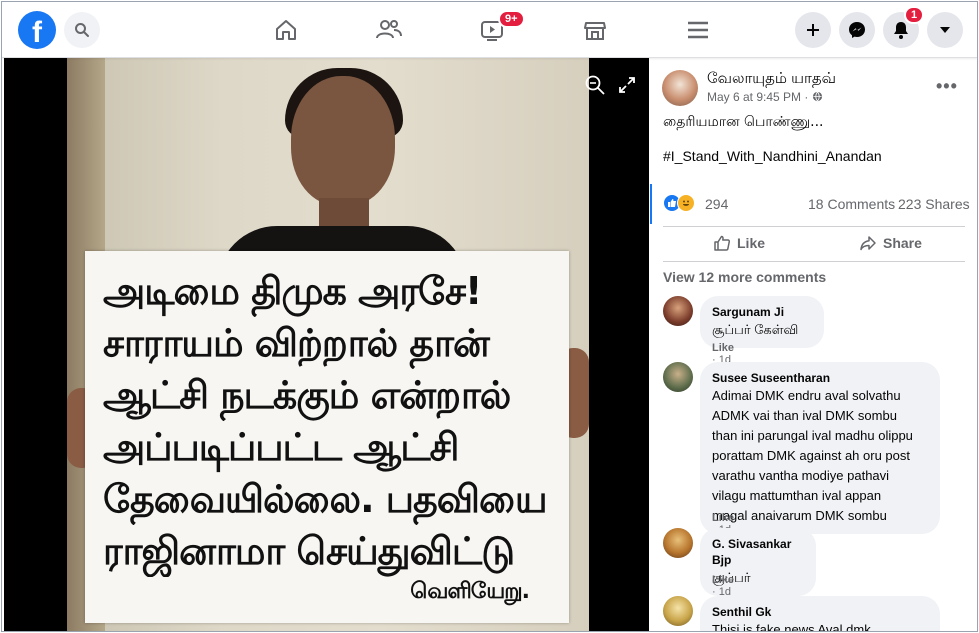 This screenshot has height=633, width=979. Describe the element at coordinates (914, 15) in the screenshot. I see `notifications-badge: 1` at that location.